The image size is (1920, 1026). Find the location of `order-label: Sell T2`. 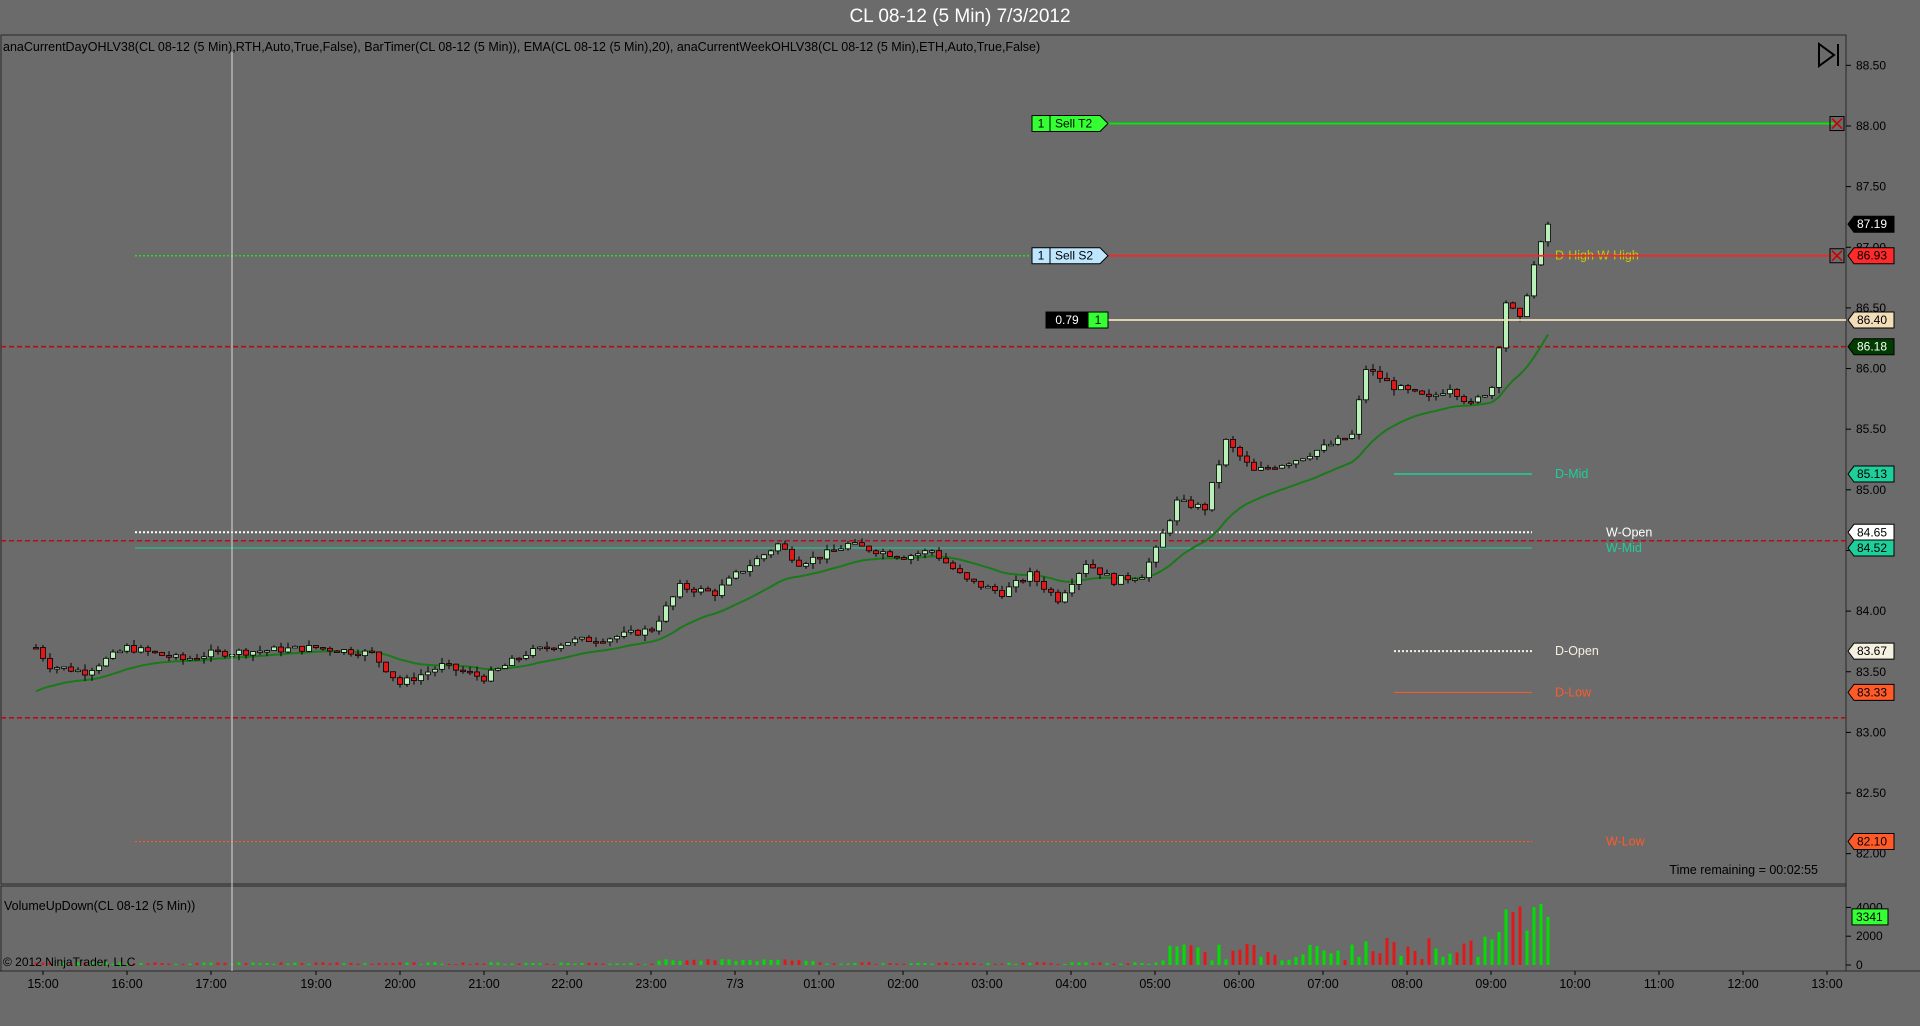

order-label: Sell T2 is located at coordinates (1073, 124).